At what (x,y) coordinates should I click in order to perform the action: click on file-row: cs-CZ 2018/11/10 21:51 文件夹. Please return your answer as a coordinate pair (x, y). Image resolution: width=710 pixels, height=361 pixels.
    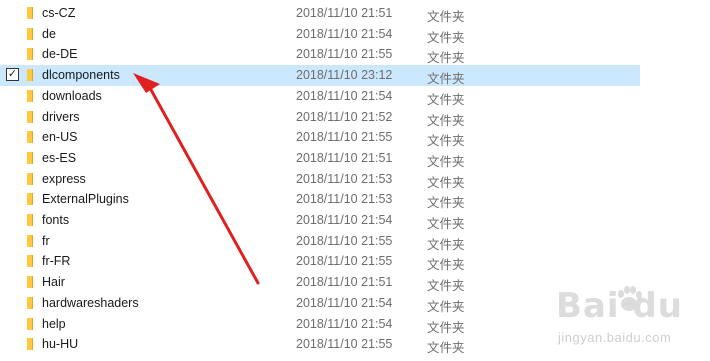
    Looking at the image, I should click on (320, 13).